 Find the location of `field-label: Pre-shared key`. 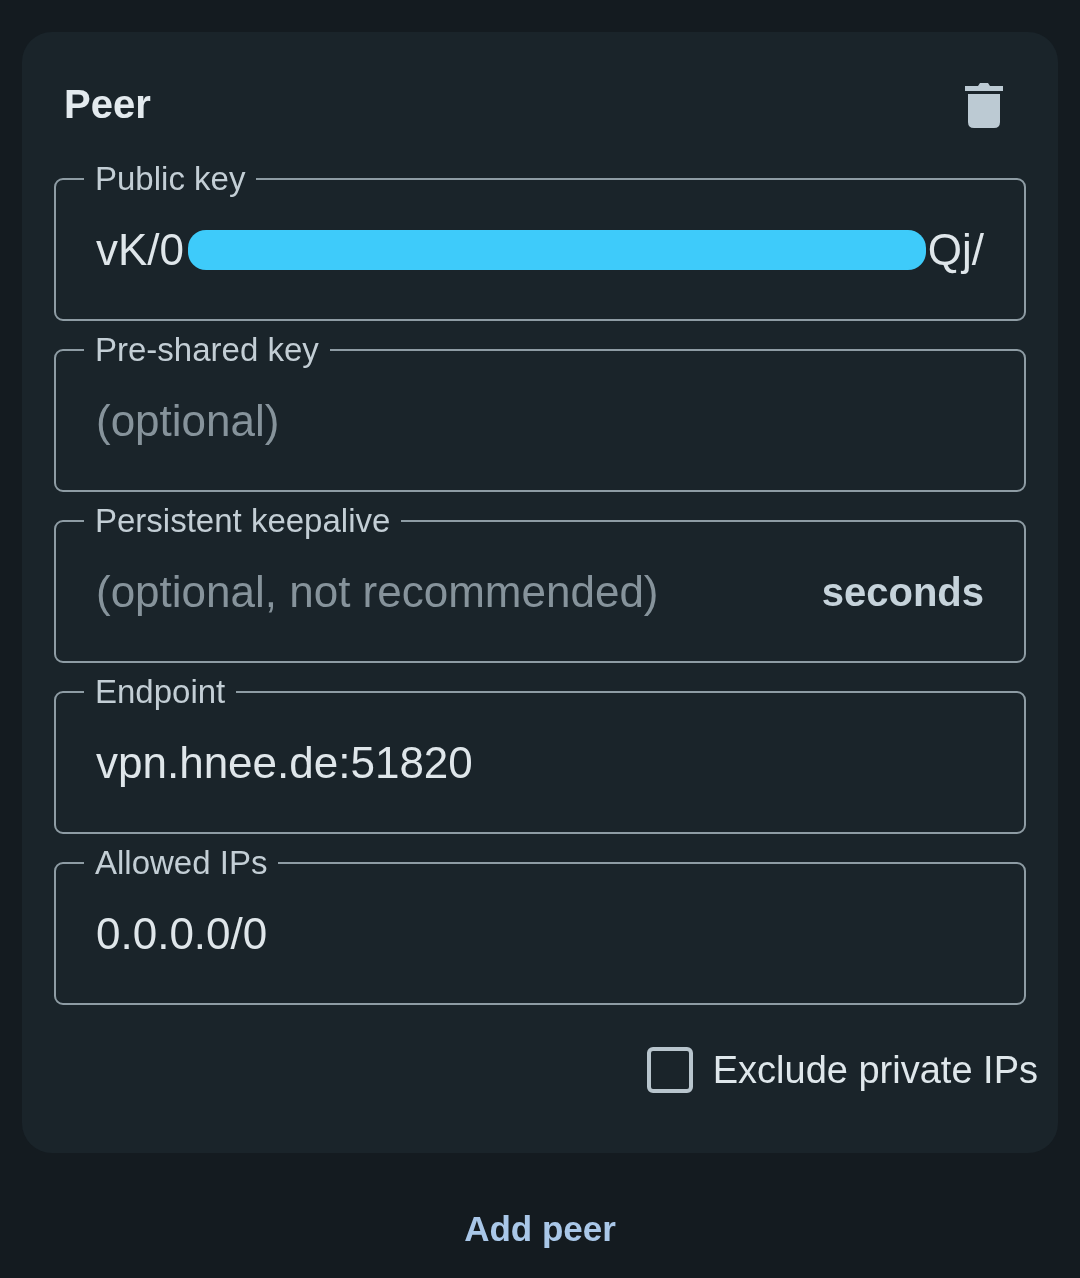

field-label: Pre-shared key is located at coordinates (207, 350).